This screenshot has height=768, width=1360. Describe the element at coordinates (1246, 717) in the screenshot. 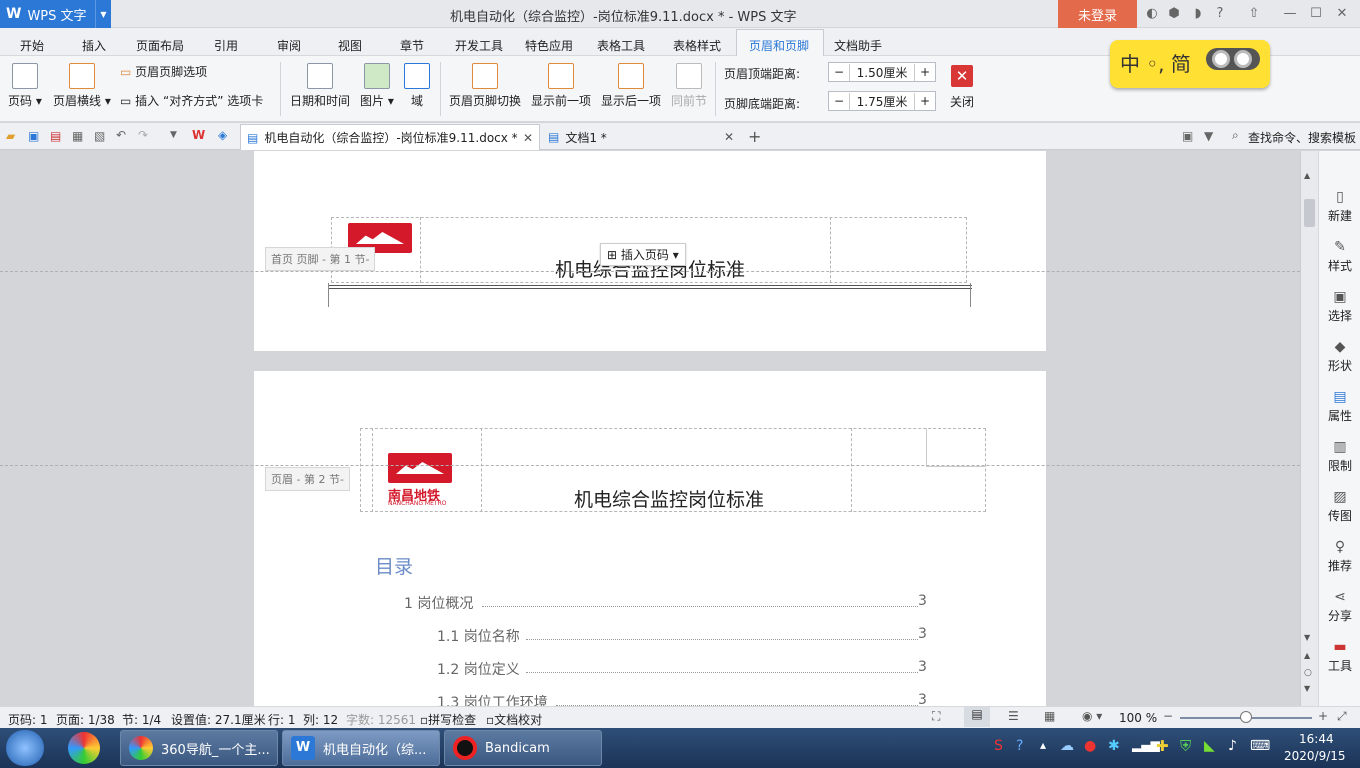

I see `zoom-slider-thumb` at that location.